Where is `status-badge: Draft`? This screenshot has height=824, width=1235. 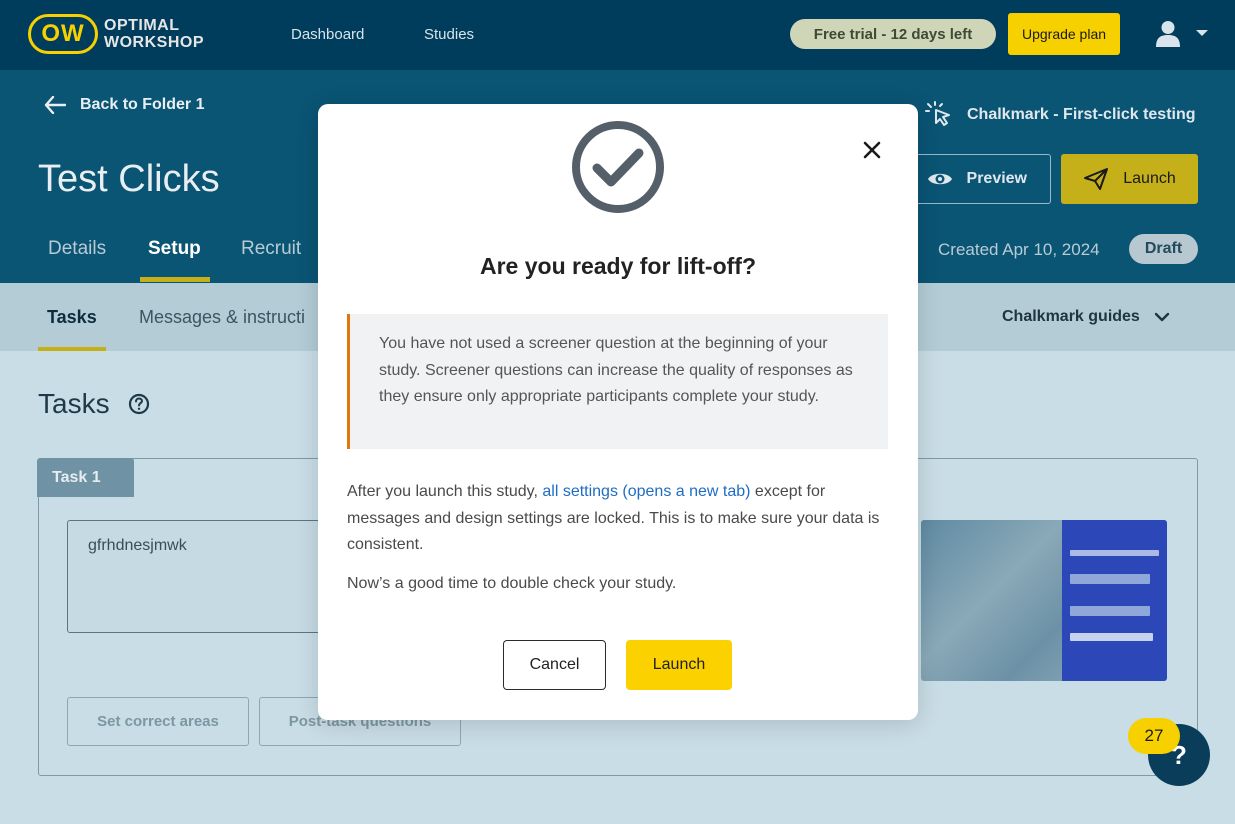 status-badge: Draft is located at coordinates (1163, 249).